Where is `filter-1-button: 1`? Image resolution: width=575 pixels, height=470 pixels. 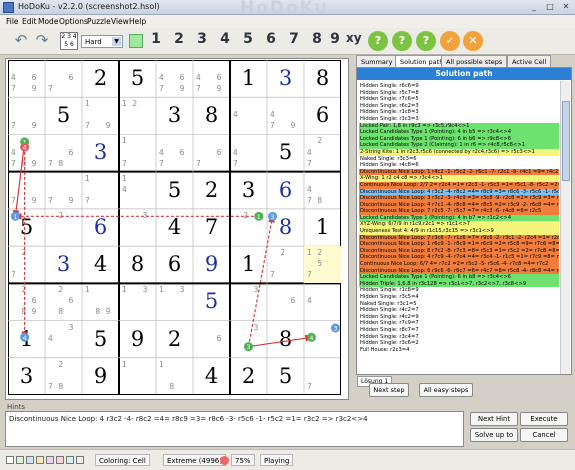
filter-1-button: 1 is located at coordinates (156, 39).